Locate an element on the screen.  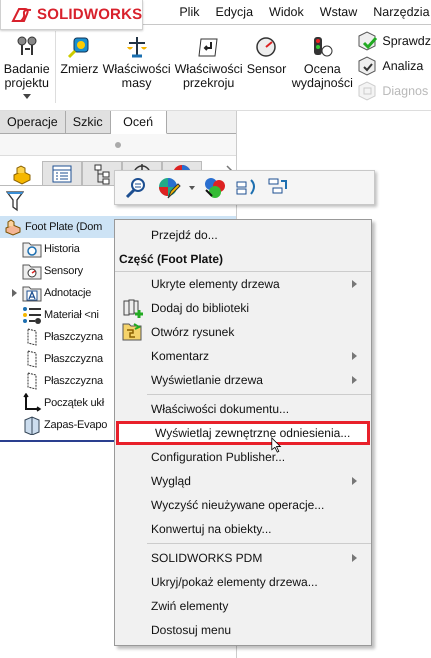
logo: SOLIDWORKS is located at coordinates (72, 15).